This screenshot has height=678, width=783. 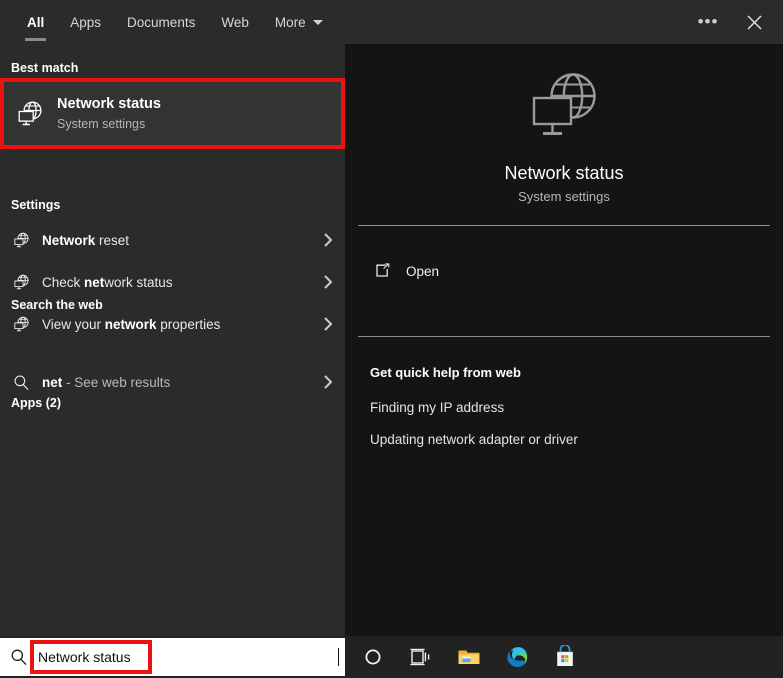 I want to click on tab-documents: Documents, so click(x=161, y=22).